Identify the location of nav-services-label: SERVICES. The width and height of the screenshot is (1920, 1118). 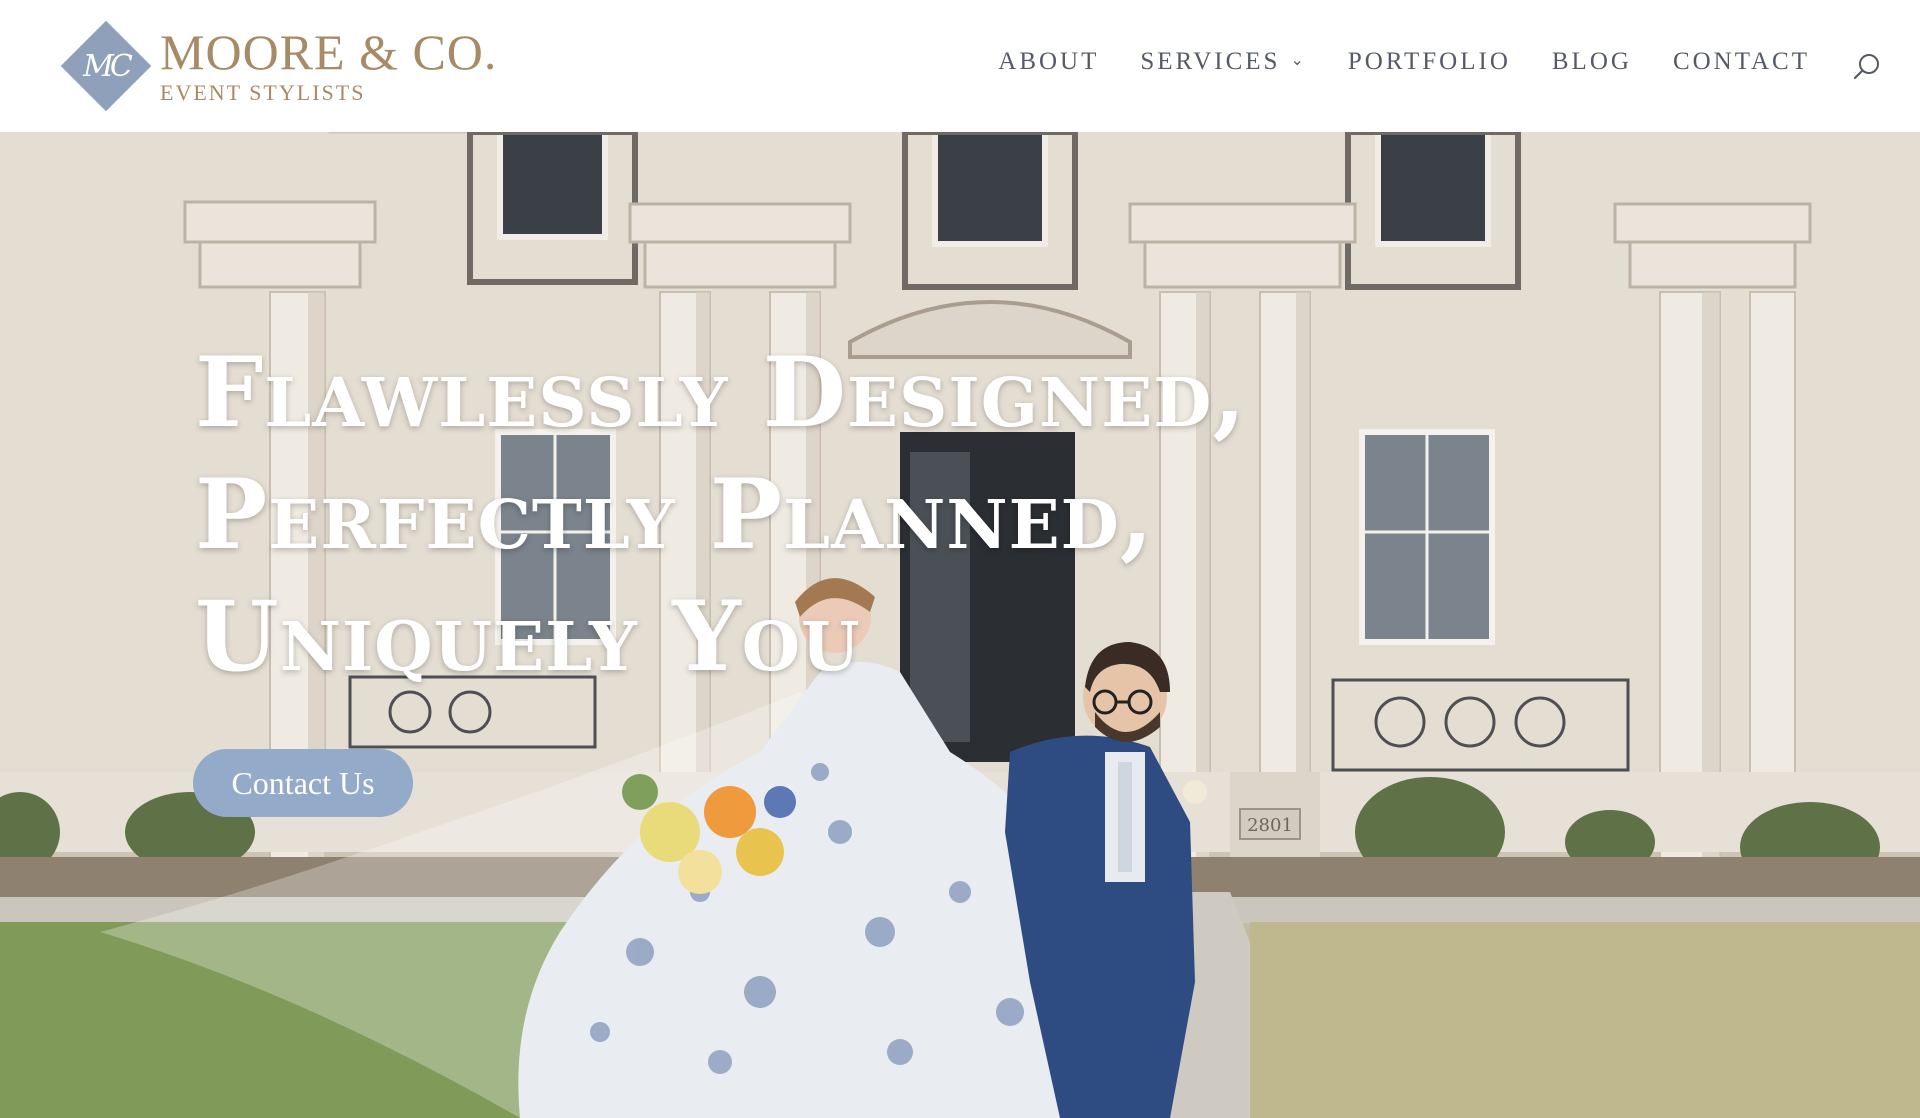
(1210, 61).